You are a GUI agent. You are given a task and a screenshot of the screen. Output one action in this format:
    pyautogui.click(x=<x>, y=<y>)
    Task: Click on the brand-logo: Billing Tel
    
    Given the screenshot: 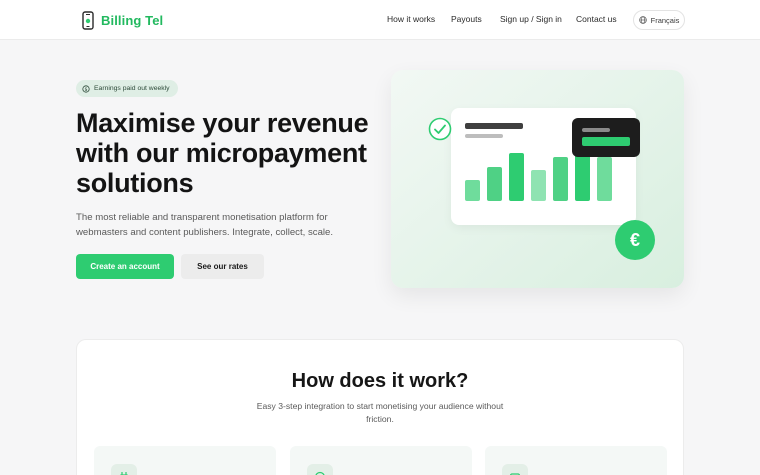 What is the action you would take?
    pyautogui.click(x=122, y=20)
    